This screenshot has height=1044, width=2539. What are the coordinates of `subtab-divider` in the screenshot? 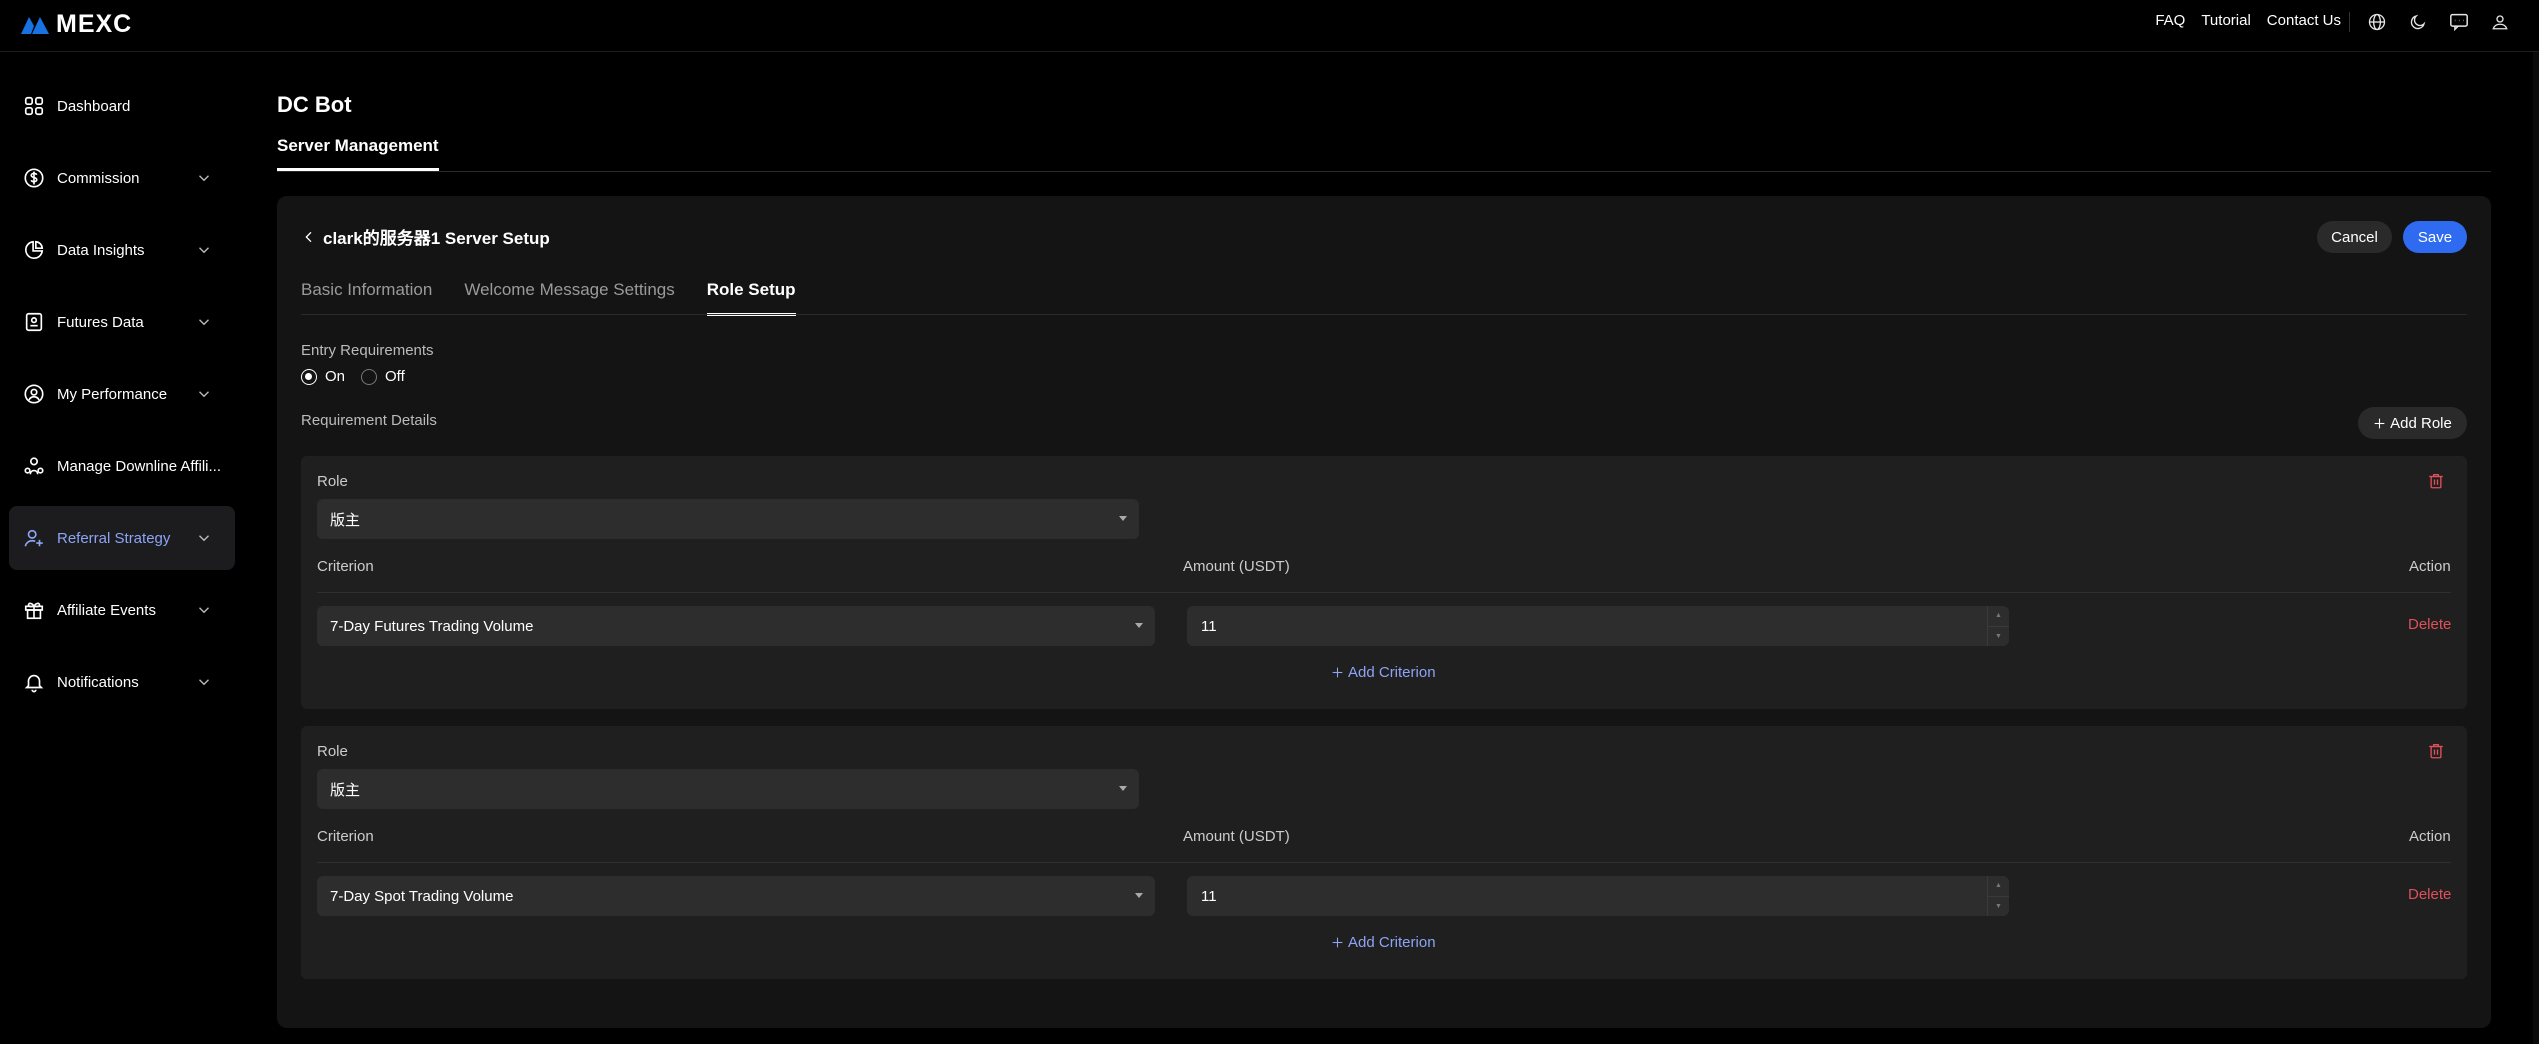 It's located at (1384, 314).